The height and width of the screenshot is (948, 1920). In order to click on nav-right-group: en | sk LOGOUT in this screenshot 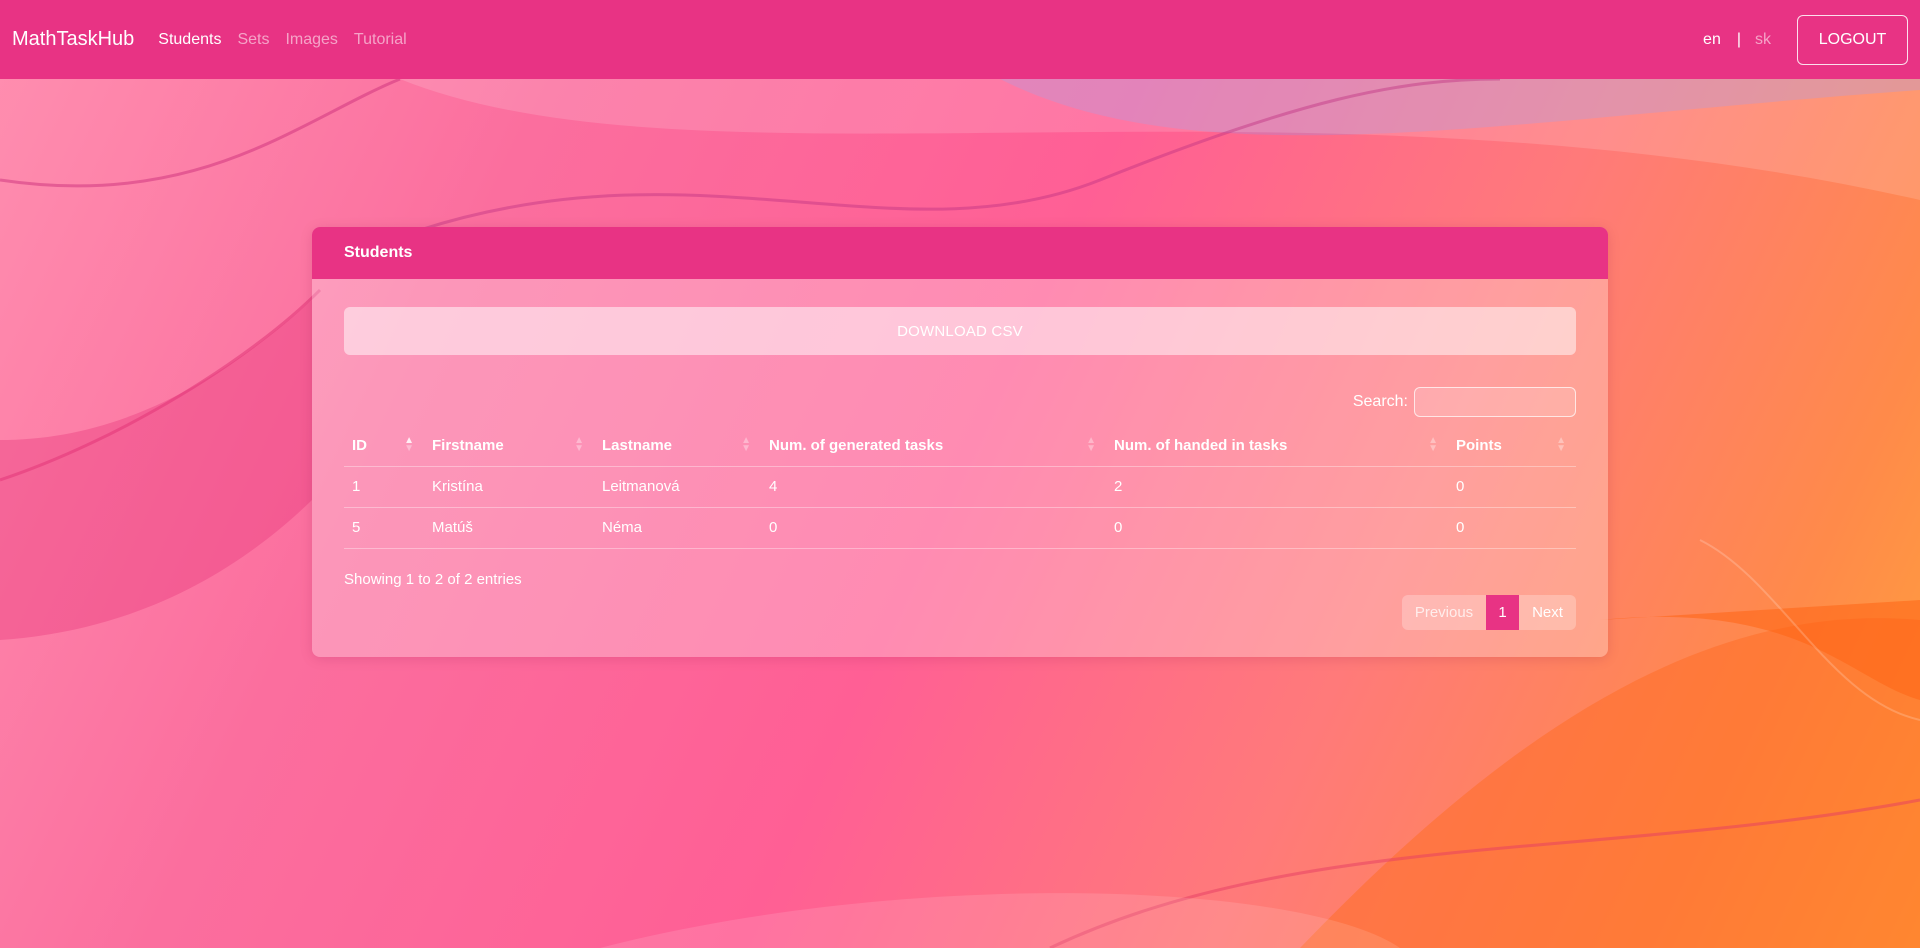, I will do `click(1805, 39)`.